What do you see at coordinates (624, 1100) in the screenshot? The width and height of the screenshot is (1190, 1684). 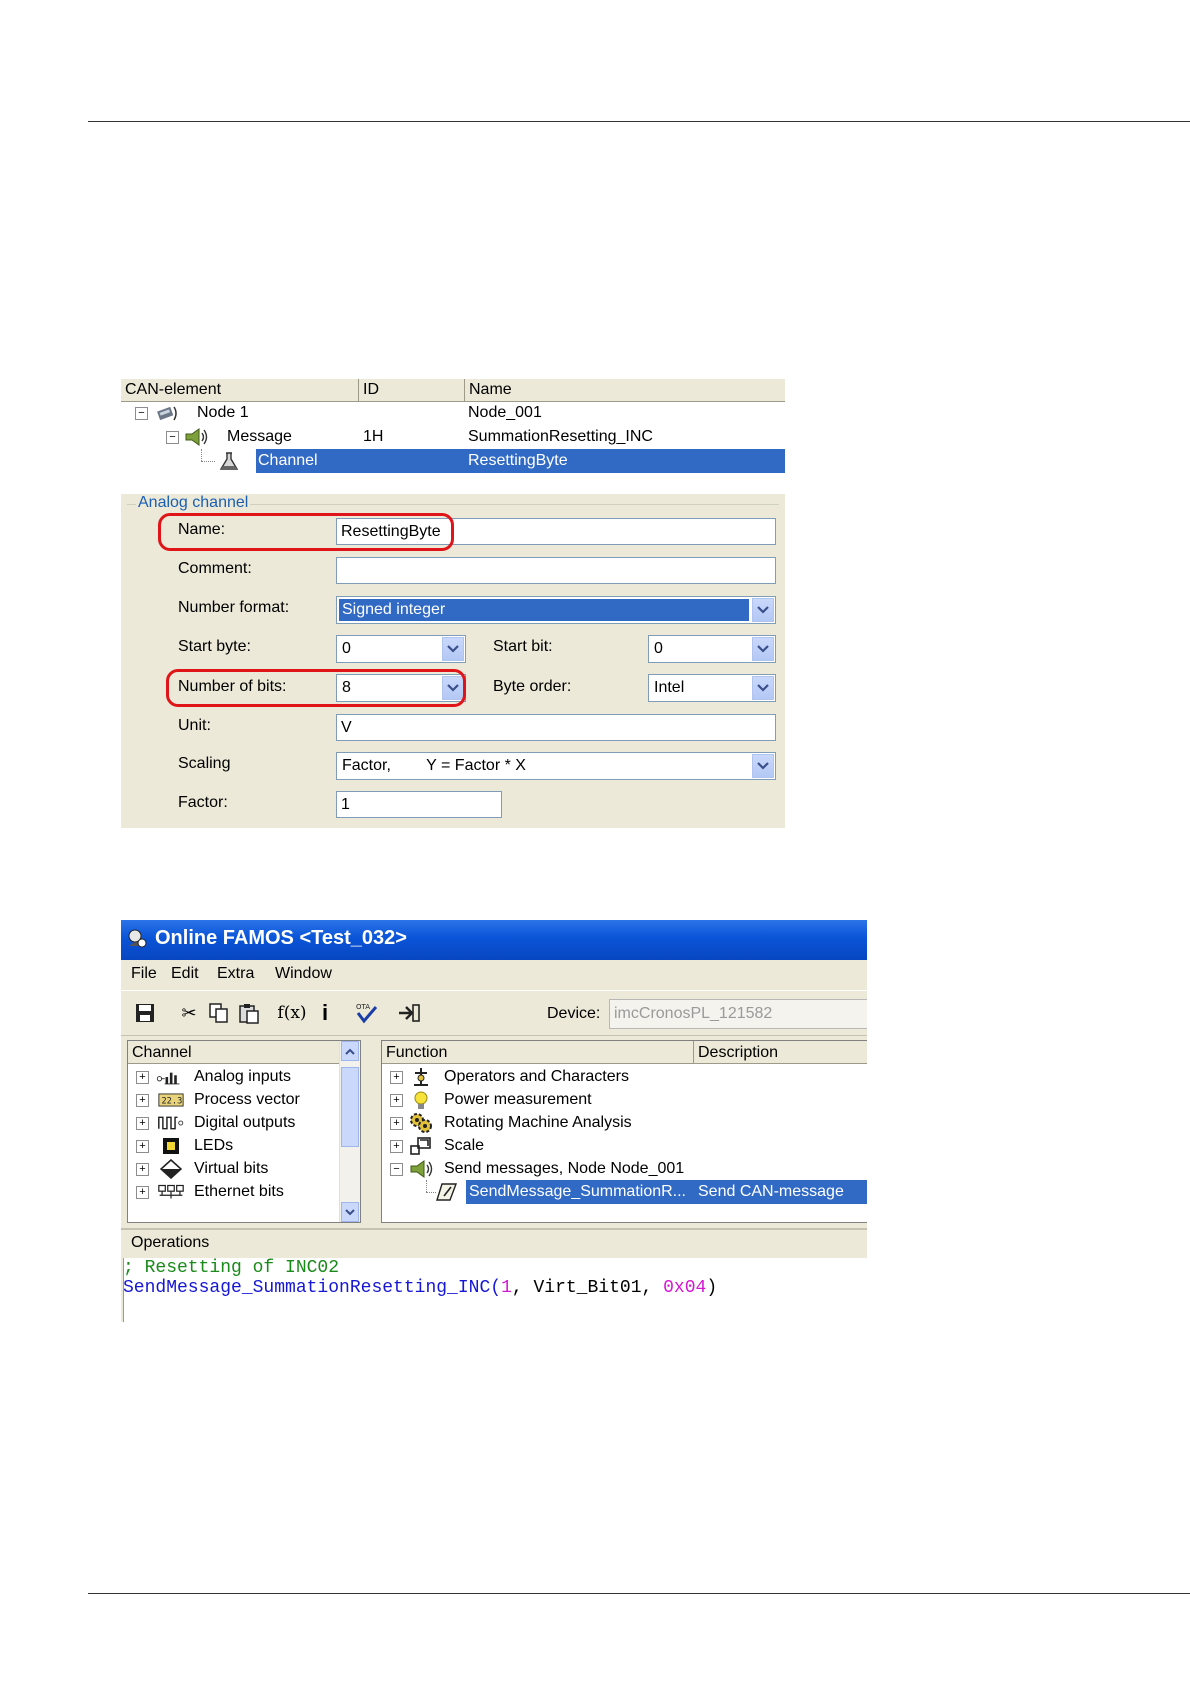 I see `function-item: + Power measurement` at bounding box center [624, 1100].